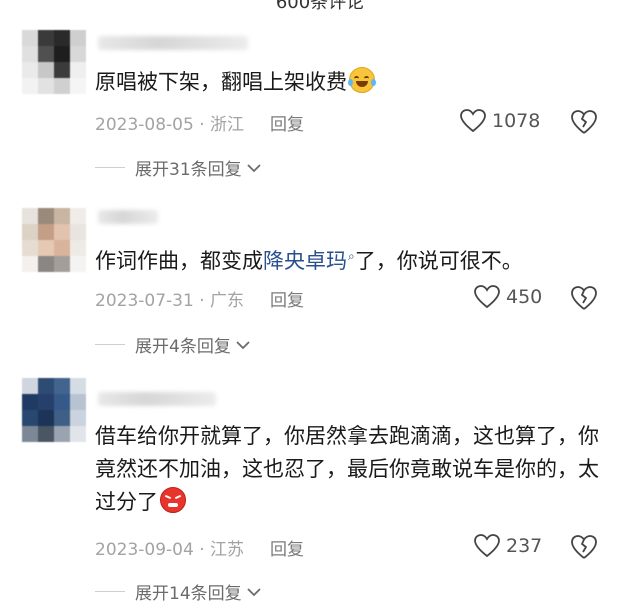 The height and width of the screenshot is (611, 640). I want to click on expand-replies-label: 展开14条回复, so click(188, 594).